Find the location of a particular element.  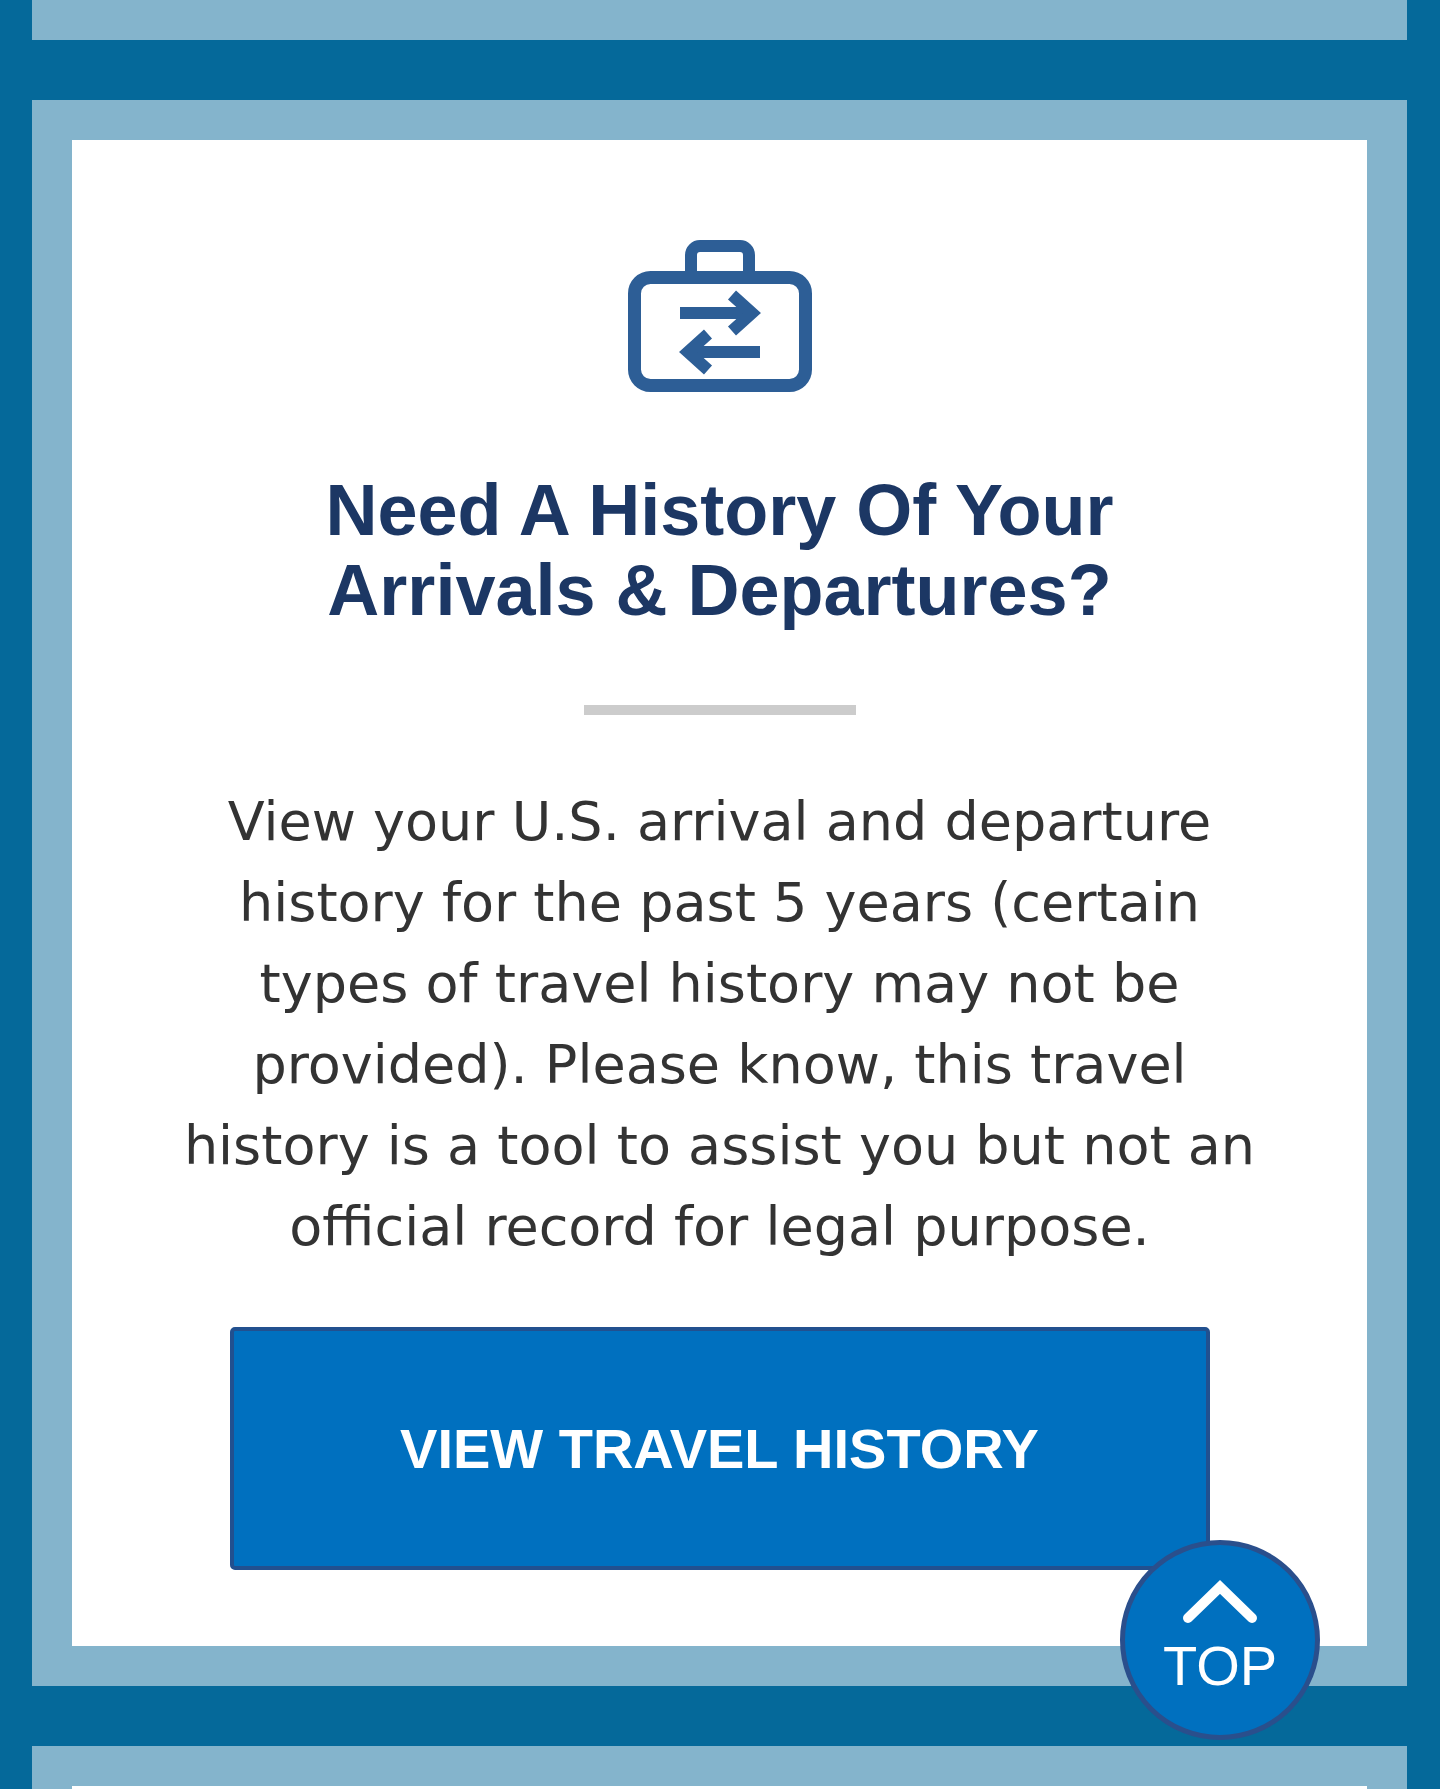

suitcase-arrows-icon is located at coordinates (719, 316).